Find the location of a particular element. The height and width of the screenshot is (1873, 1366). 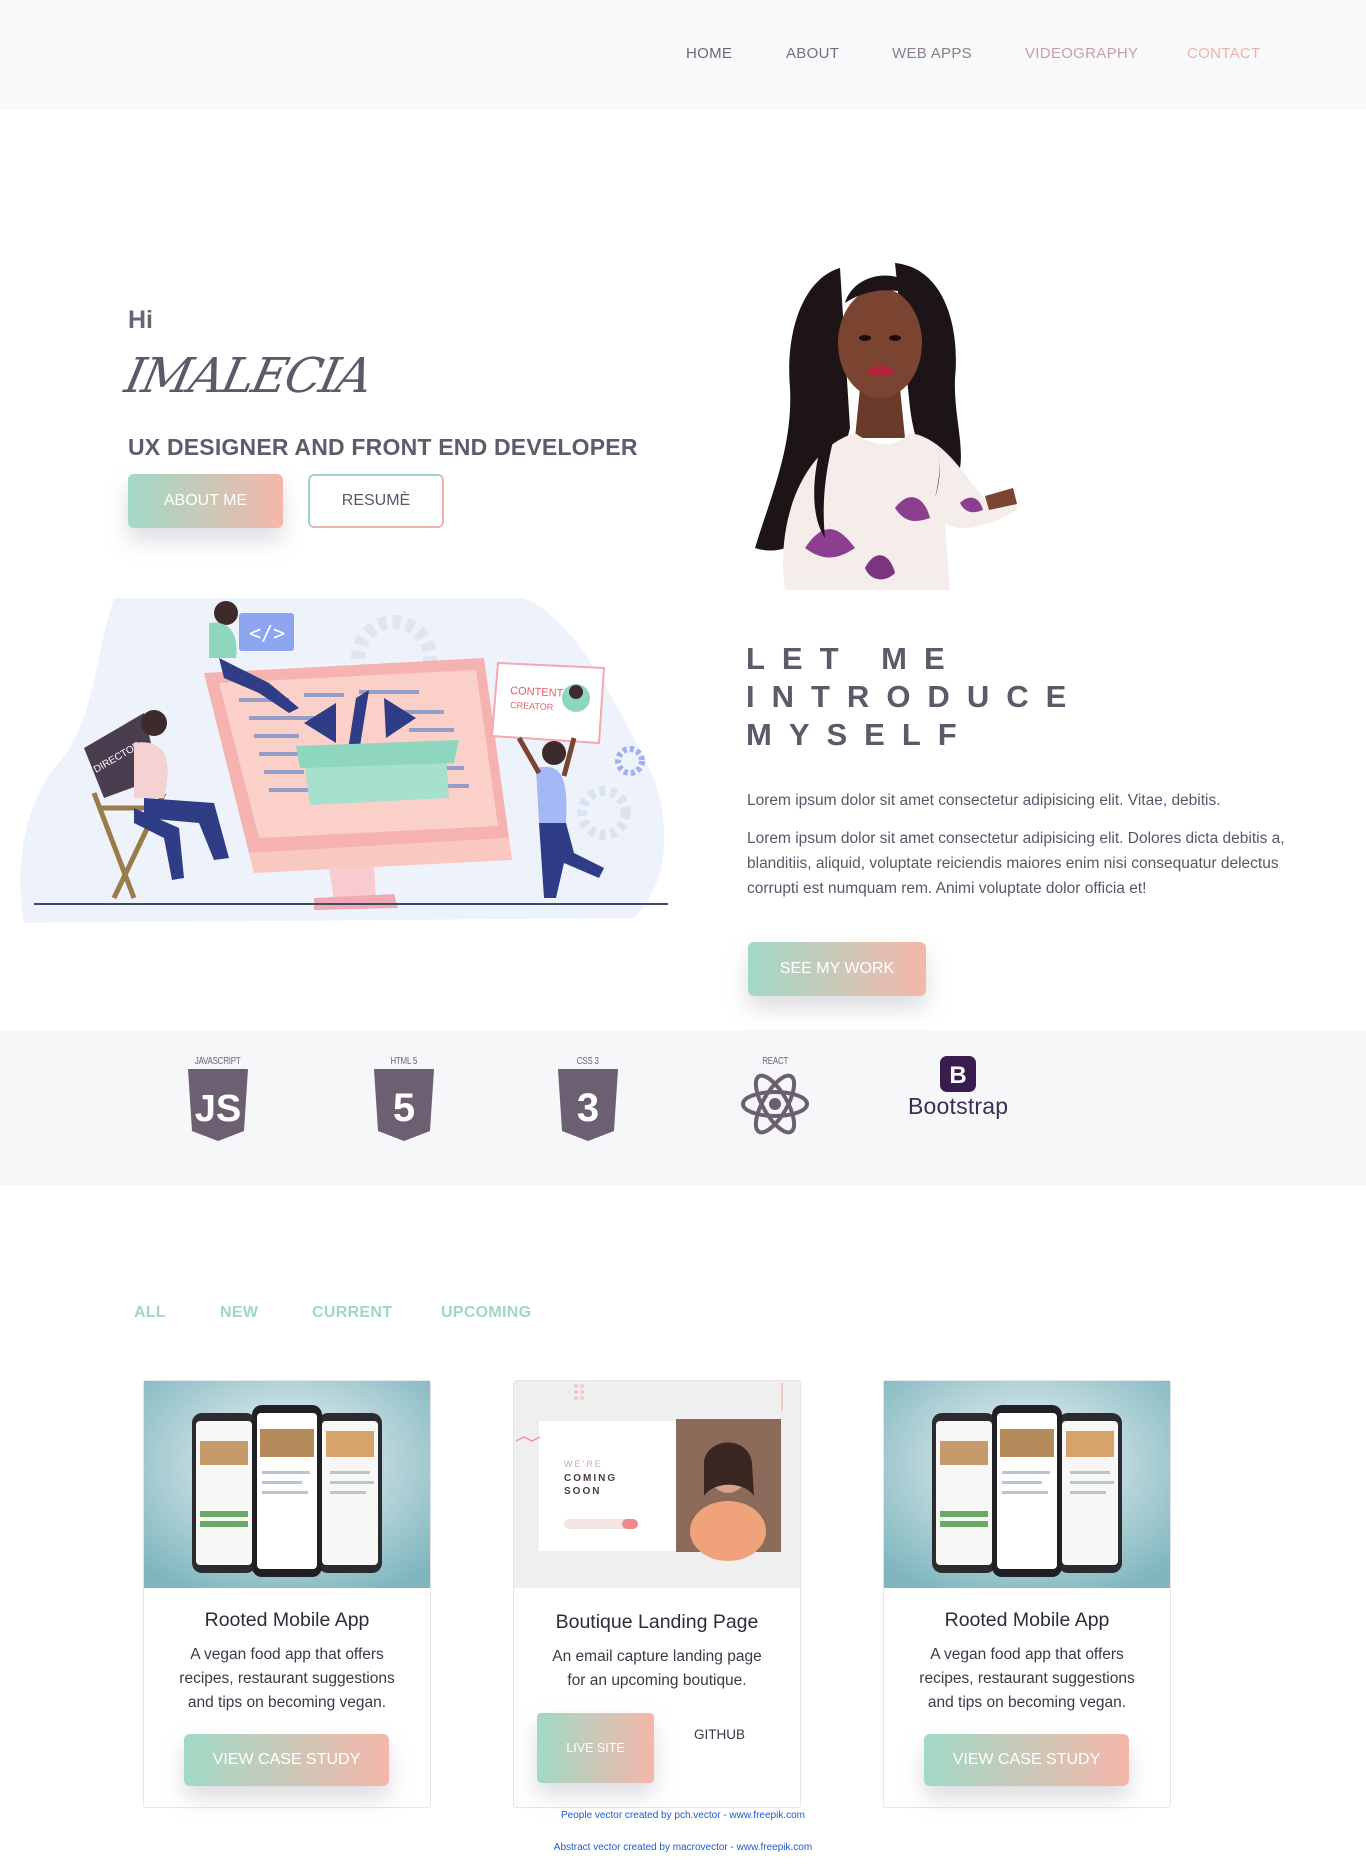

filter-new-tab: NEW is located at coordinates (239, 1313).